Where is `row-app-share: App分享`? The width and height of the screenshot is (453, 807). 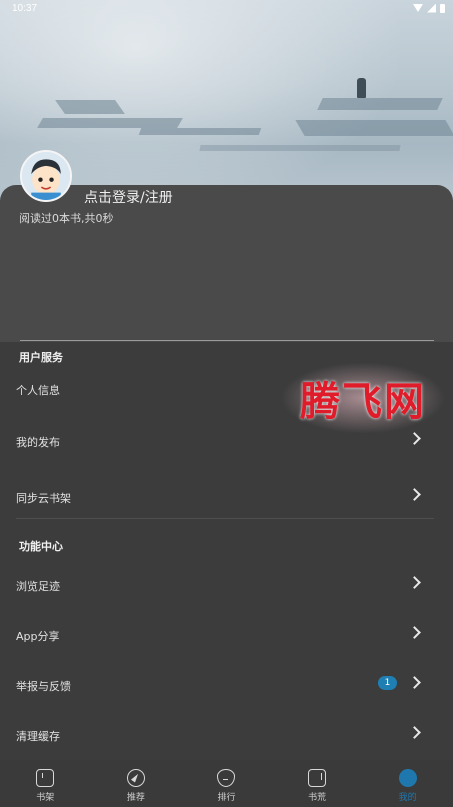 row-app-share: App分享 is located at coordinates (226, 636).